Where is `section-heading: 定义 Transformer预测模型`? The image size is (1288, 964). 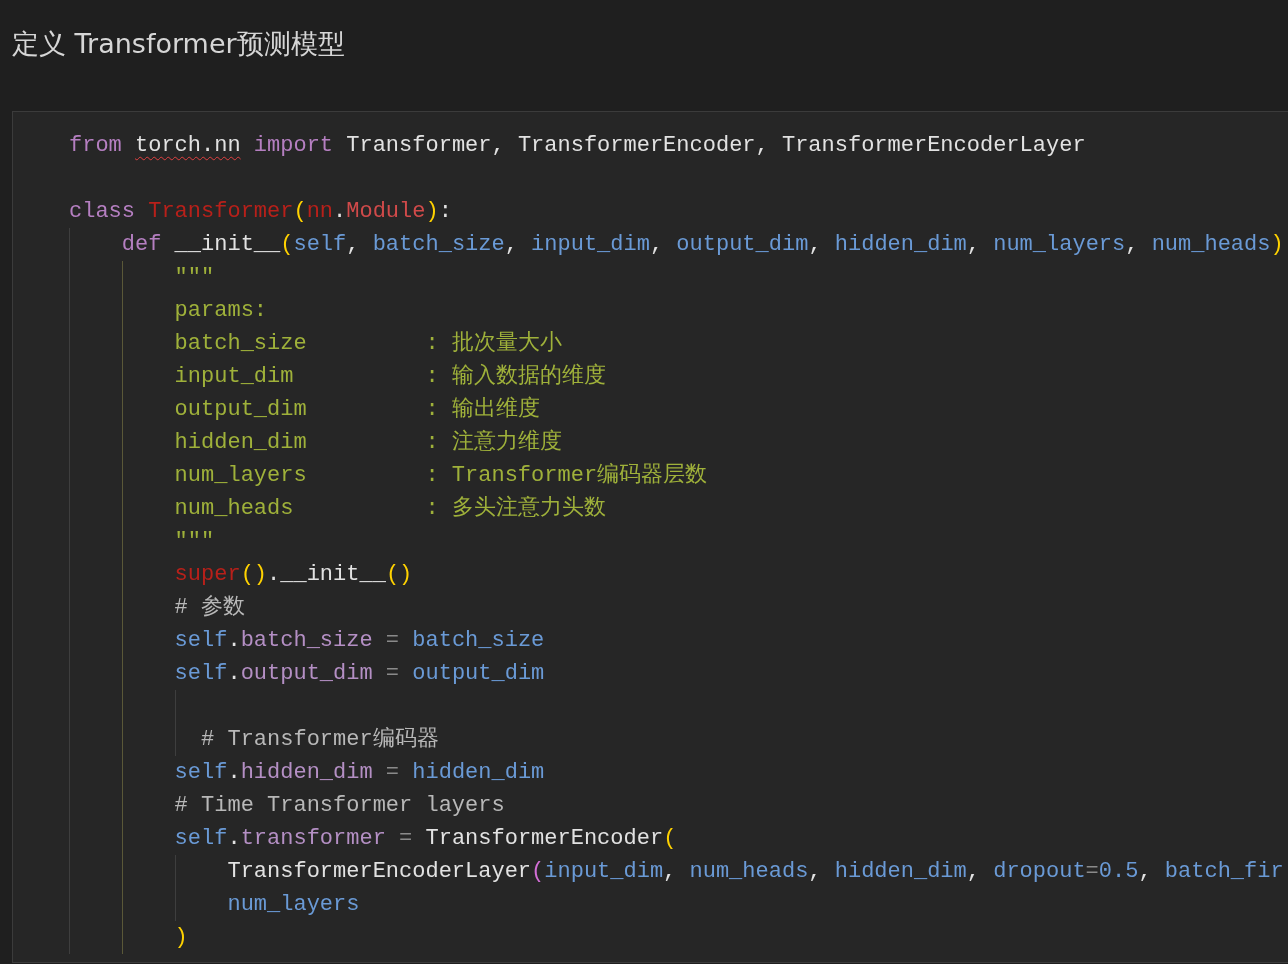
section-heading: 定义 Transformer预测模型 is located at coordinates (179, 44).